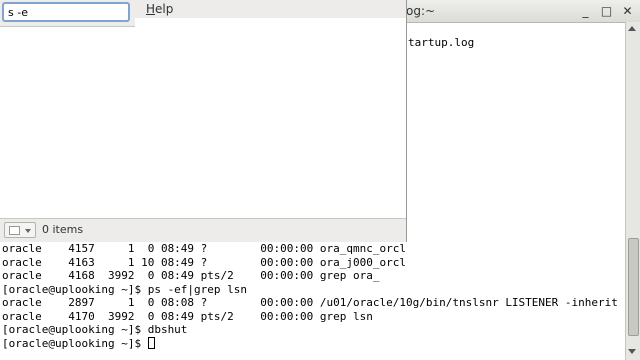 The width and height of the screenshot is (640, 360). Describe the element at coordinates (164, 9) in the screenshot. I see `menu-help-label: elp` at that location.